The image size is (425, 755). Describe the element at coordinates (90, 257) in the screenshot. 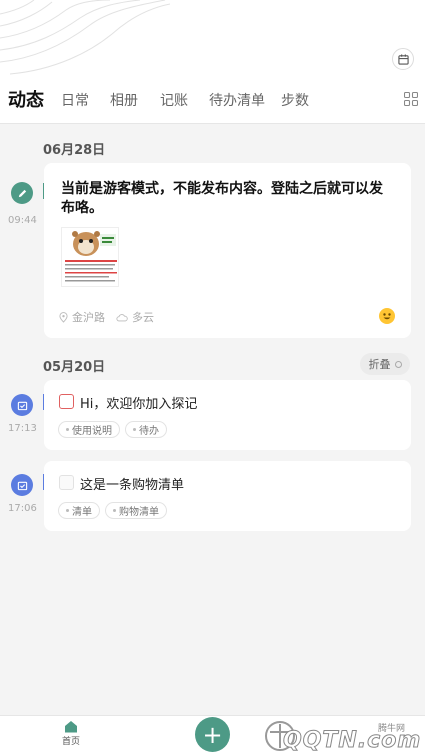

I see `post-image` at that location.